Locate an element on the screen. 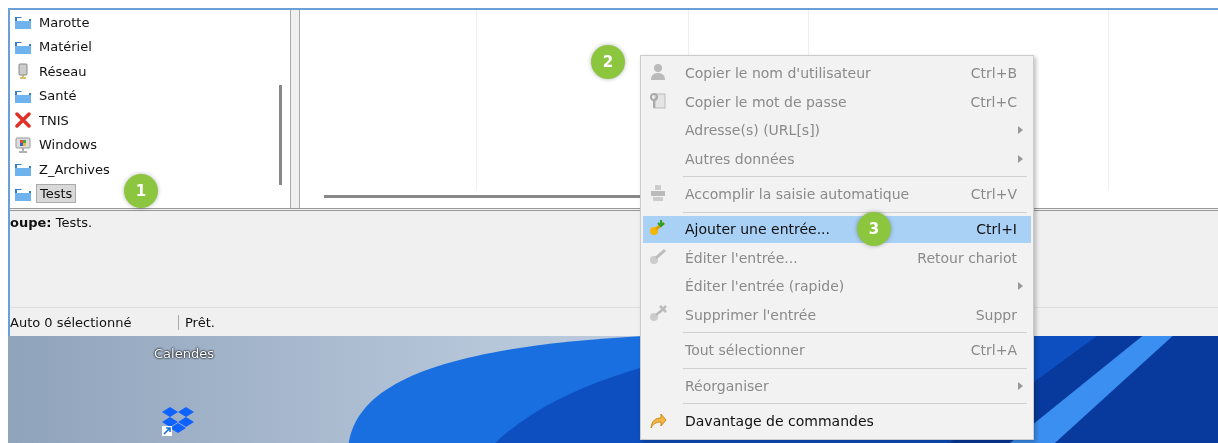 This screenshot has height=443, width=1218. key-delete-icon is located at coordinates (658, 313).